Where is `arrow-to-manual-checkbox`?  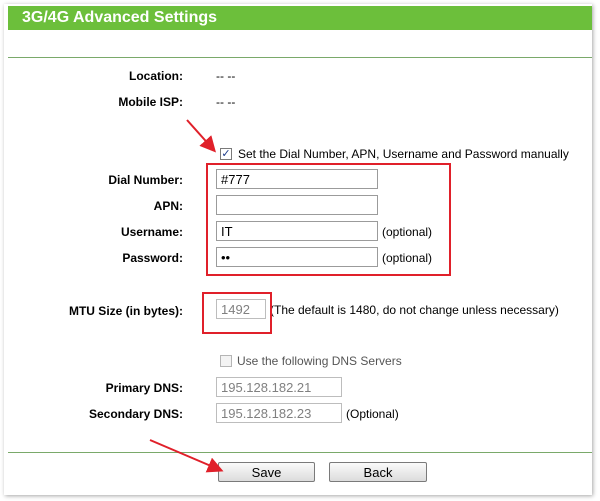
arrow-to-manual-checkbox is located at coordinates (201, 136).